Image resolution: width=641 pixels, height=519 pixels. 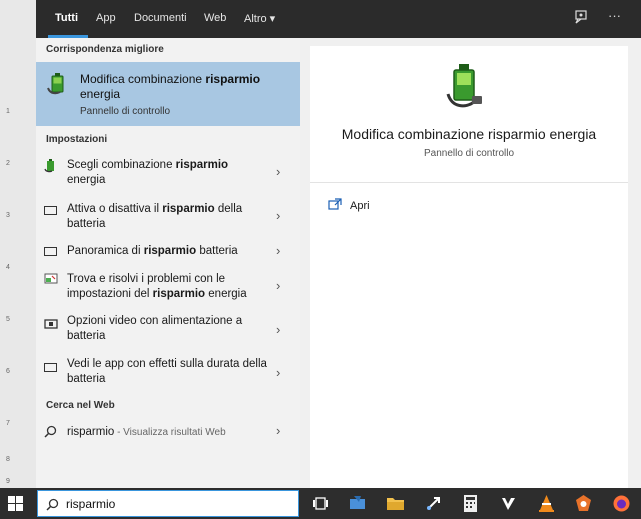 I want to click on tab-all: Tutti, so click(x=66, y=18).